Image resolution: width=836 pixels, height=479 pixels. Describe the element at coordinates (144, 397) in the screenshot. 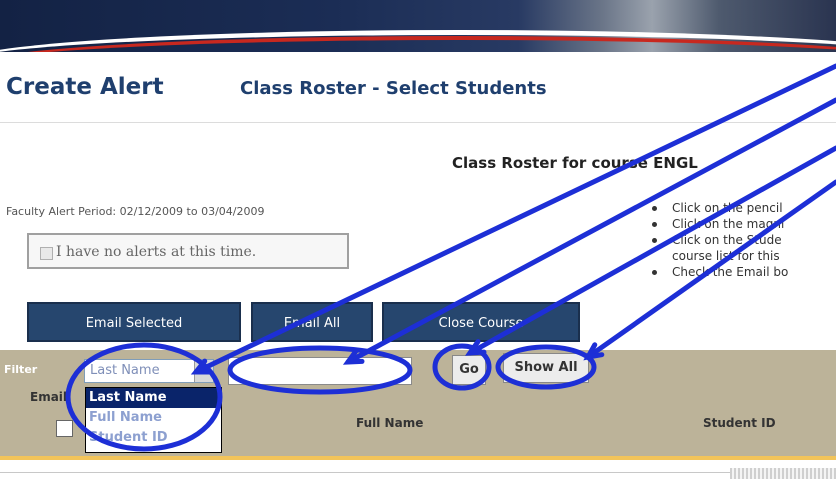

I see `annotation-circle-filter-select` at that location.